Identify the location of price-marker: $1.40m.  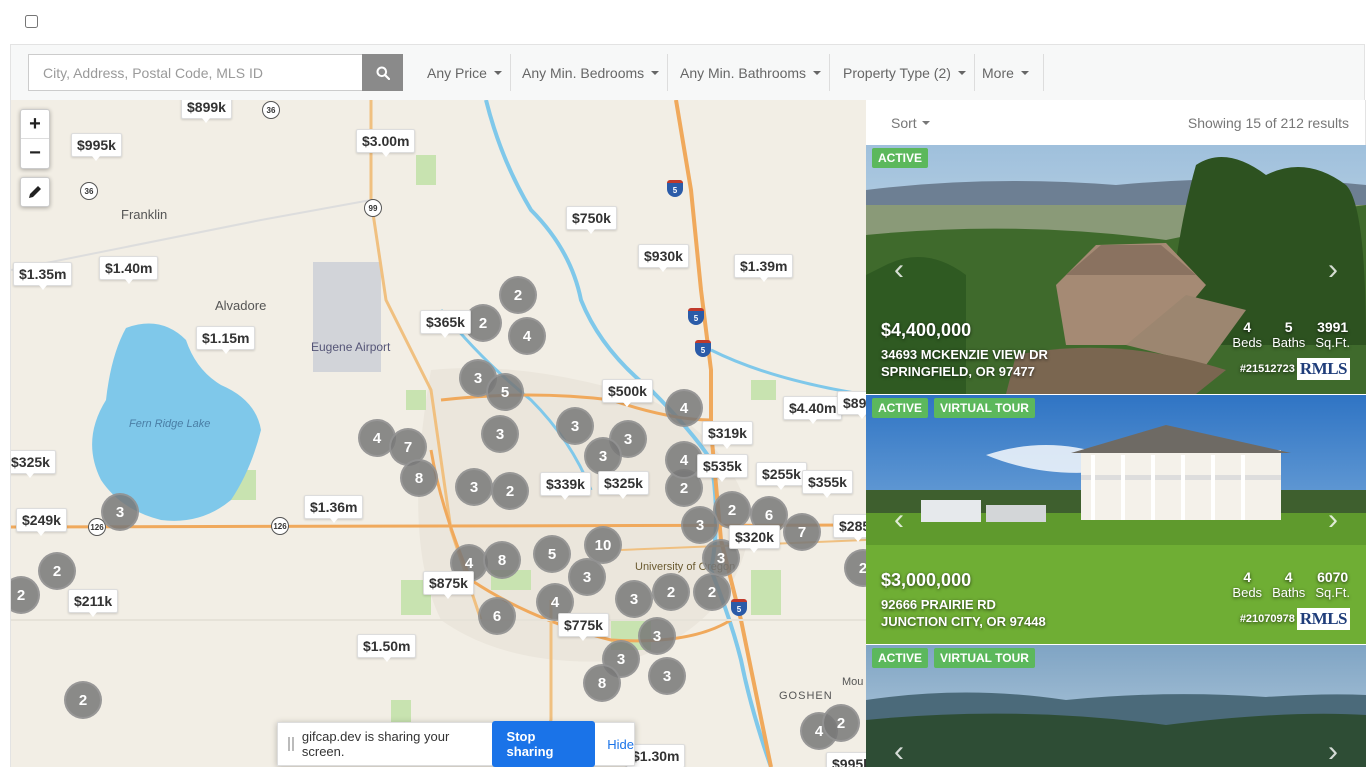
(129, 270).